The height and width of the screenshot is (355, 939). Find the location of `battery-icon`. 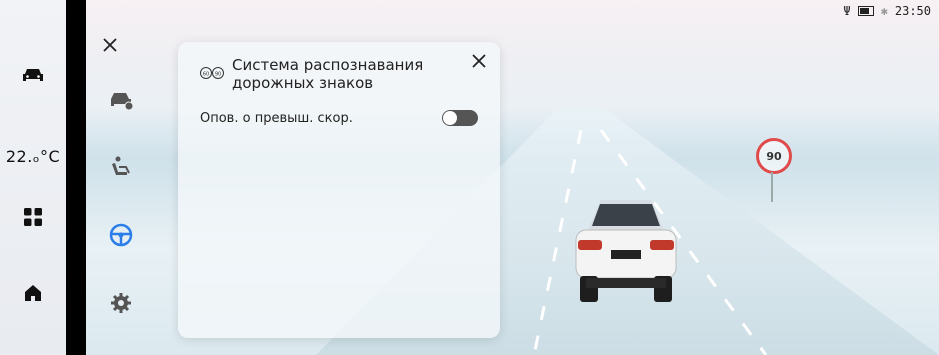

battery-icon is located at coordinates (865, 11).